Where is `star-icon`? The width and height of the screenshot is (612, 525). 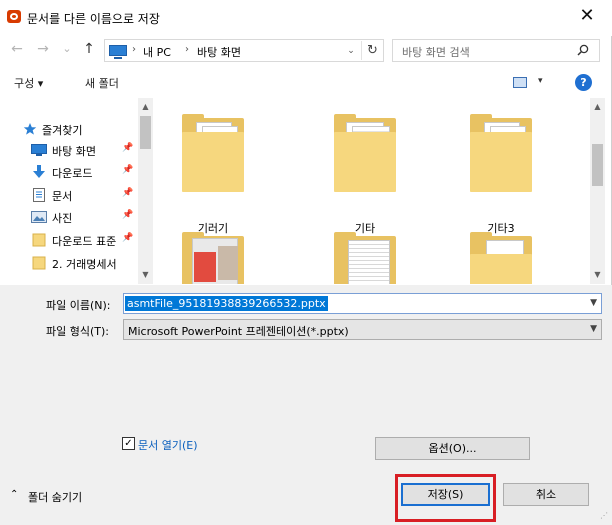 star-icon is located at coordinates (30, 129).